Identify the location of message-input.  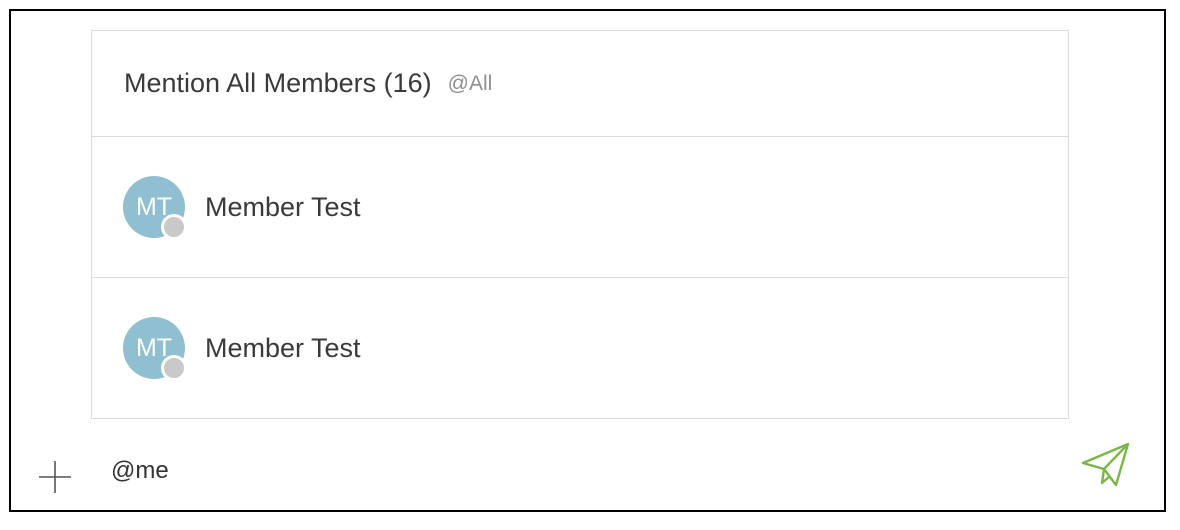
(561, 471).